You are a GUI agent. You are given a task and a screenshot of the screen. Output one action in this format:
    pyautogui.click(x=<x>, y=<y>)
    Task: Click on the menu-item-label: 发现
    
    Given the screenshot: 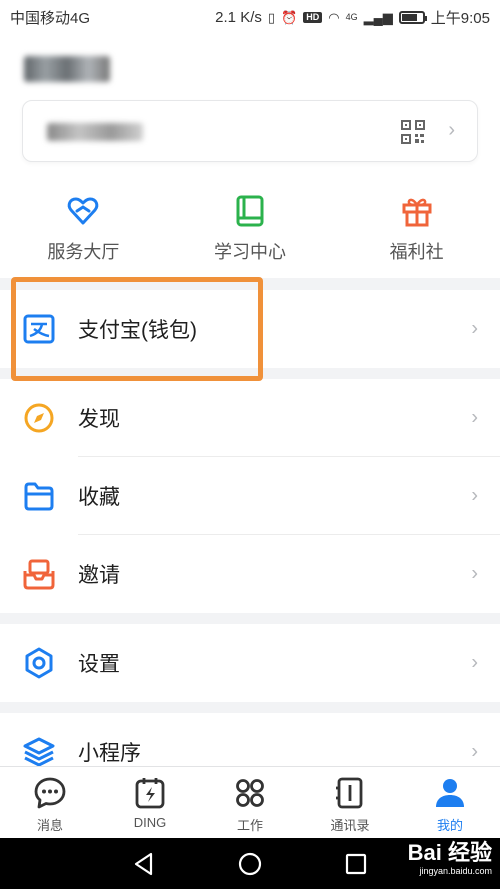 What is the action you would take?
    pyautogui.click(x=99, y=419)
    